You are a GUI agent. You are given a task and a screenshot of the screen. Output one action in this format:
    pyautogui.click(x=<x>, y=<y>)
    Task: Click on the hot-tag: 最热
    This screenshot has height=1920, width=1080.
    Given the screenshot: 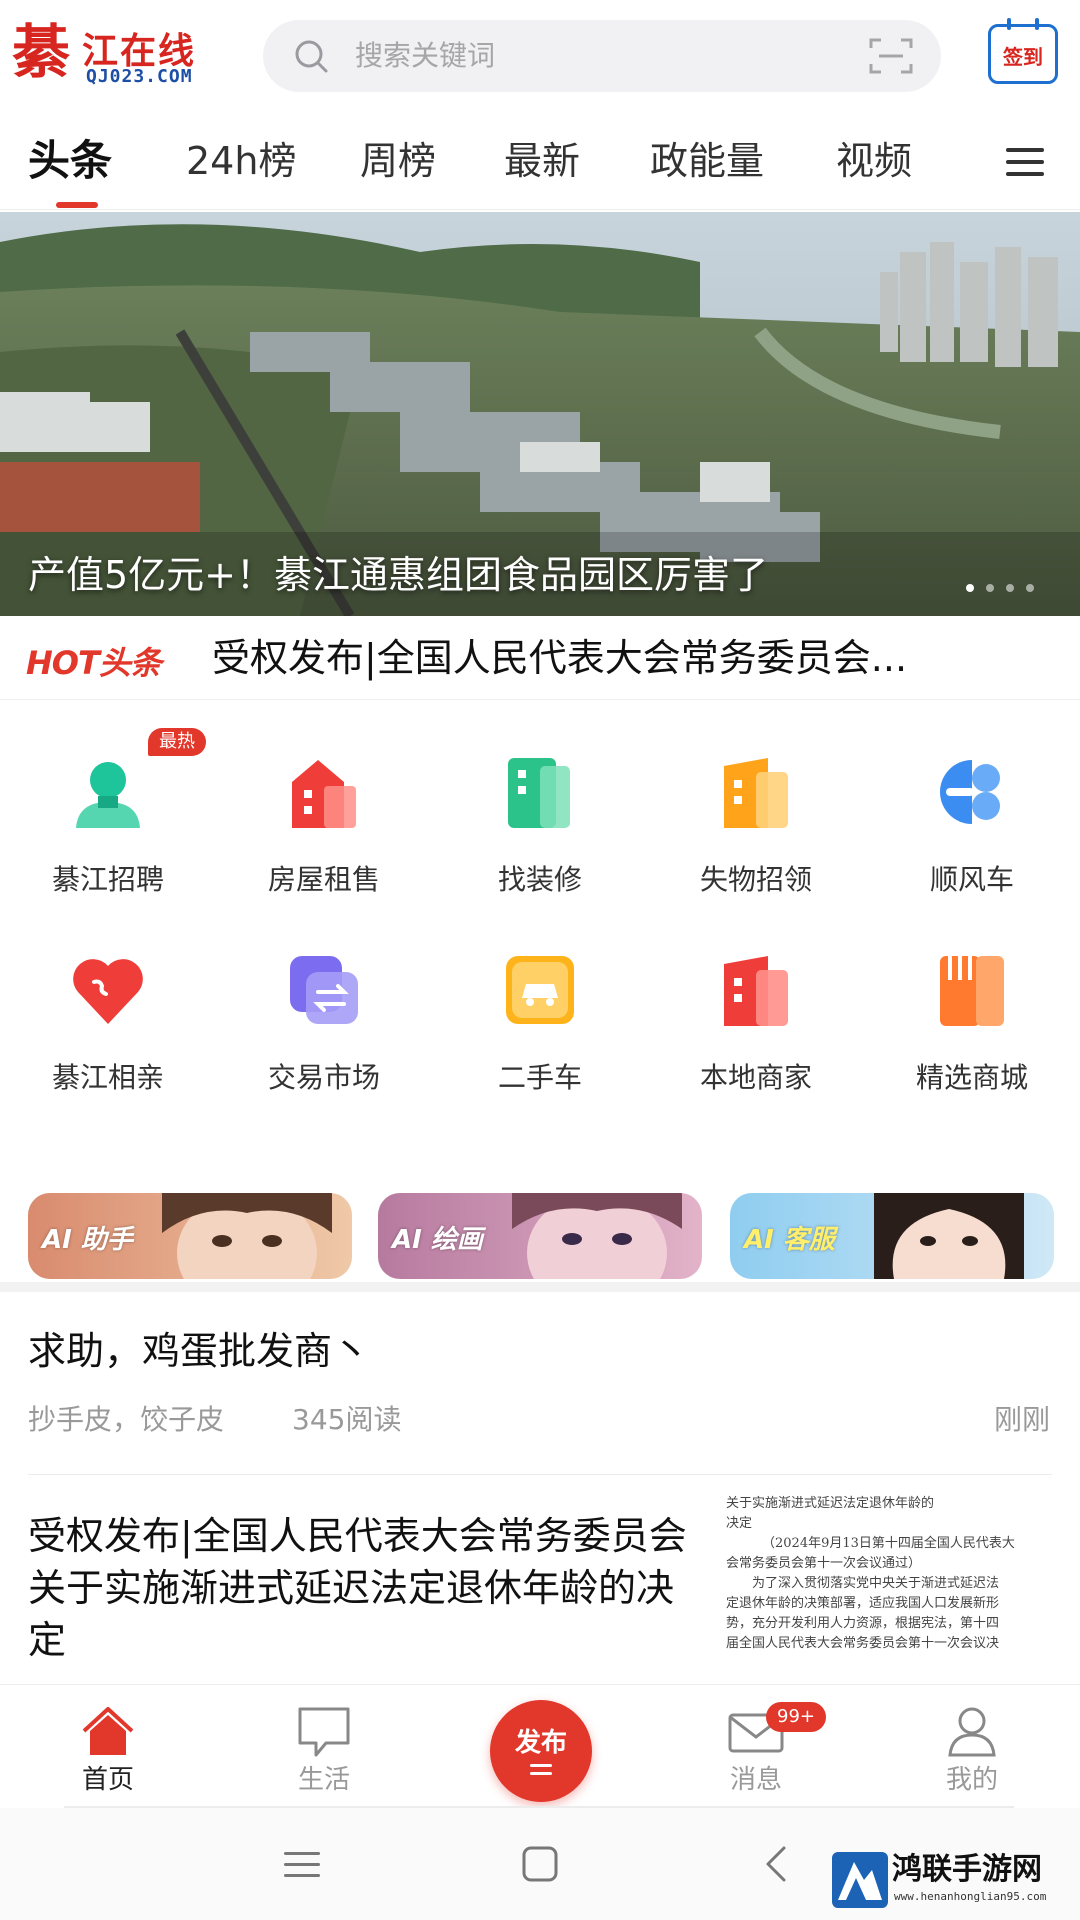 What is the action you would take?
    pyautogui.click(x=177, y=742)
    